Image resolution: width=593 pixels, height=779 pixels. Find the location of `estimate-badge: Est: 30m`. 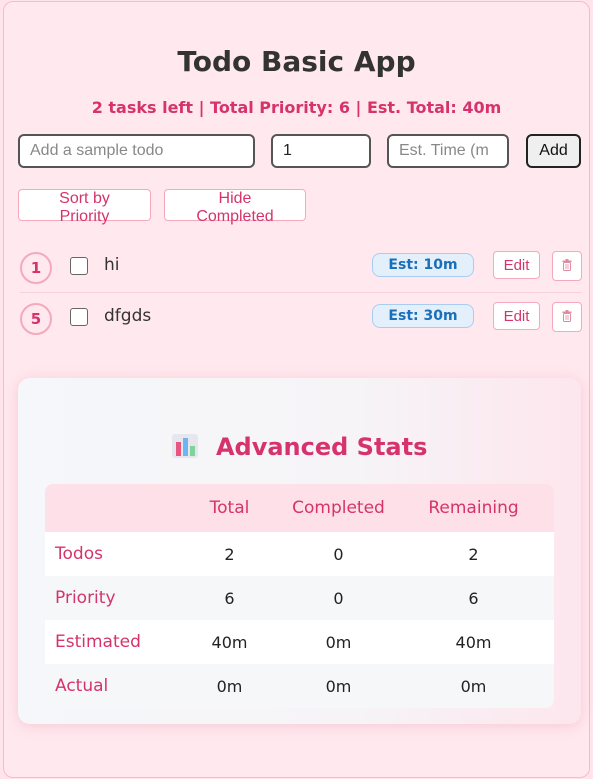

estimate-badge: Est: 30m is located at coordinates (423, 316).